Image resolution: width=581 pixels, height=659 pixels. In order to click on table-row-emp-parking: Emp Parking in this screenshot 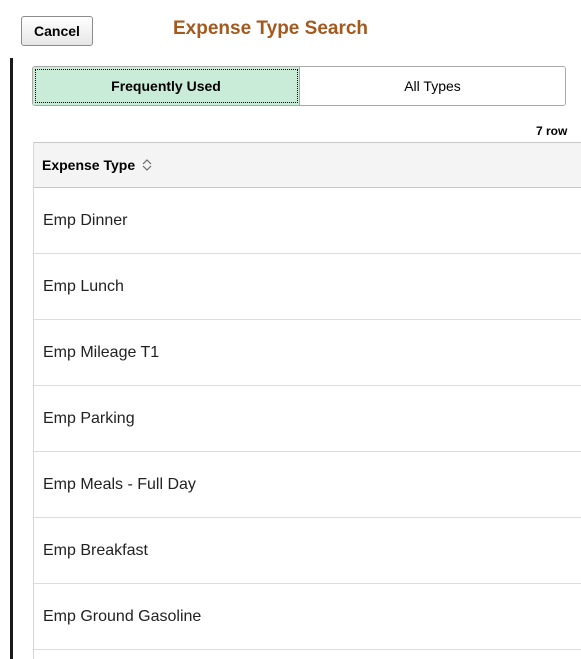, I will do `click(307, 419)`.